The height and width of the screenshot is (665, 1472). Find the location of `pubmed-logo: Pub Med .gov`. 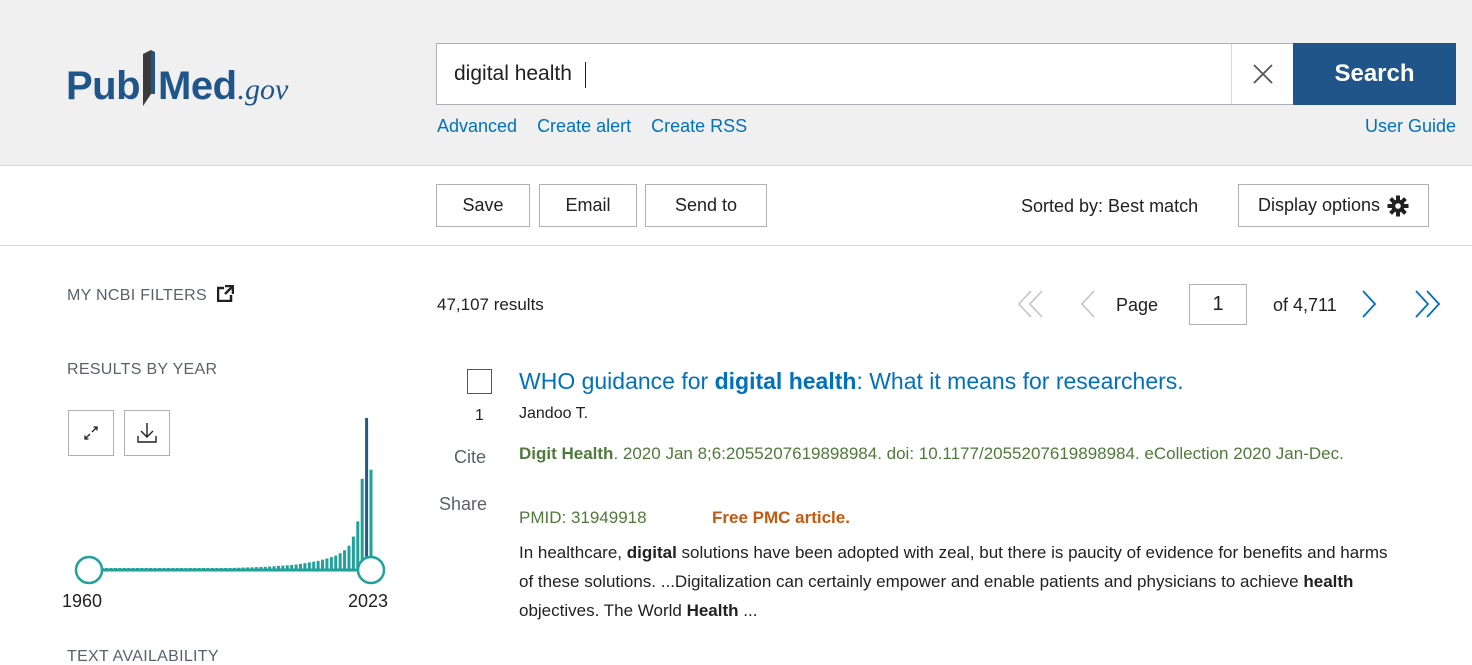

pubmed-logo: Pub Med .gov is located at coordinates (177, 71).